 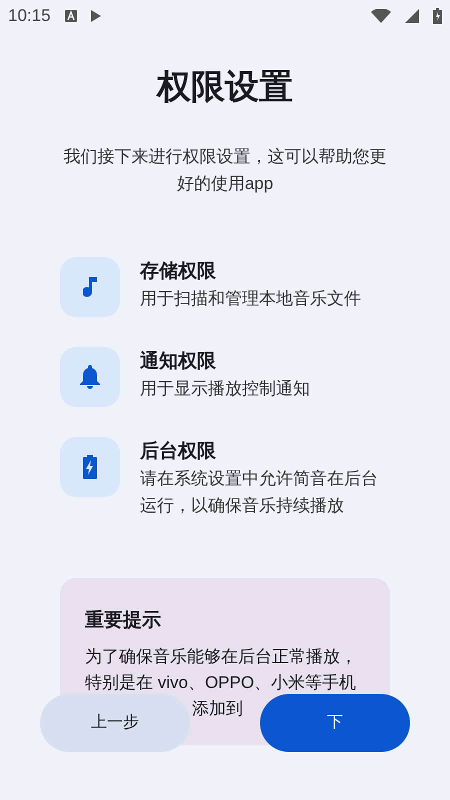 What do you see at coordinates (90, 467) in the screenshot?
I see `battery-charging-icon` at bounding box center [90, 467].